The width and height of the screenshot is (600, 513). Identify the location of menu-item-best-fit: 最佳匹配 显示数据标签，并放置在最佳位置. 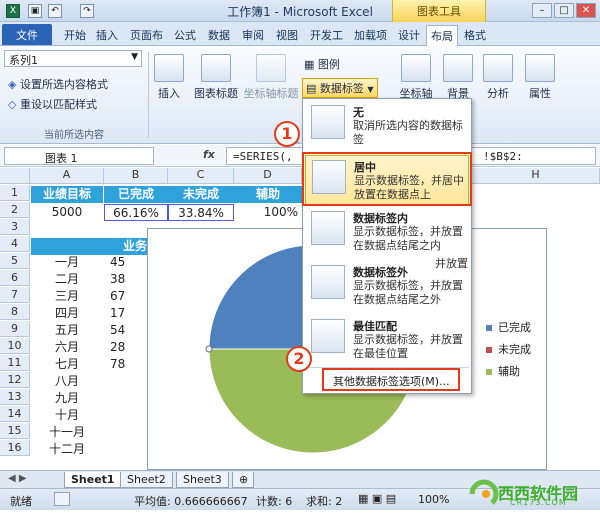
(387, 340).